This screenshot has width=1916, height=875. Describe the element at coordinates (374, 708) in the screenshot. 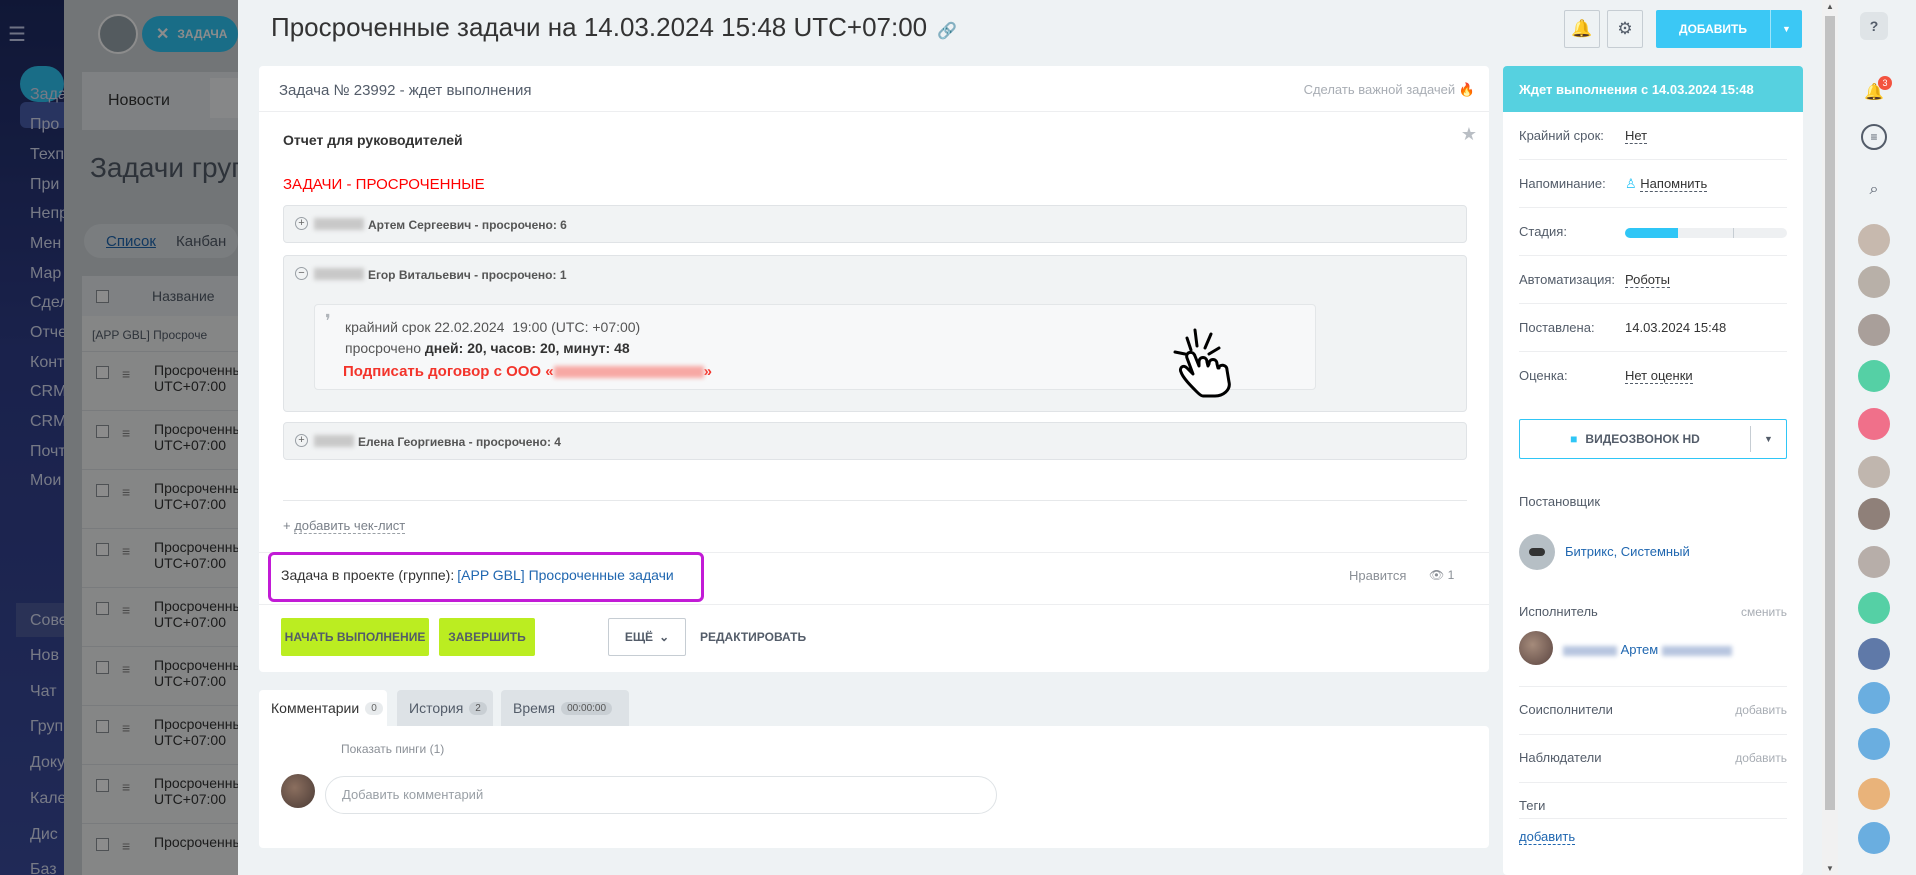

I see `tab-count: 0` at that location.